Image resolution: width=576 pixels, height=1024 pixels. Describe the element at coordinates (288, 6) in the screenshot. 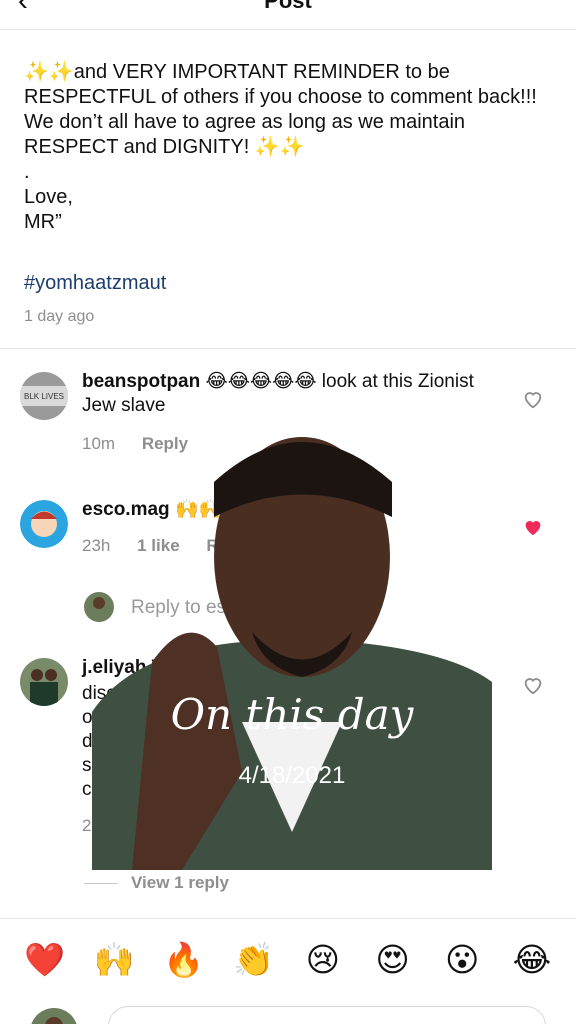

I see `page-title: Post` at that location.